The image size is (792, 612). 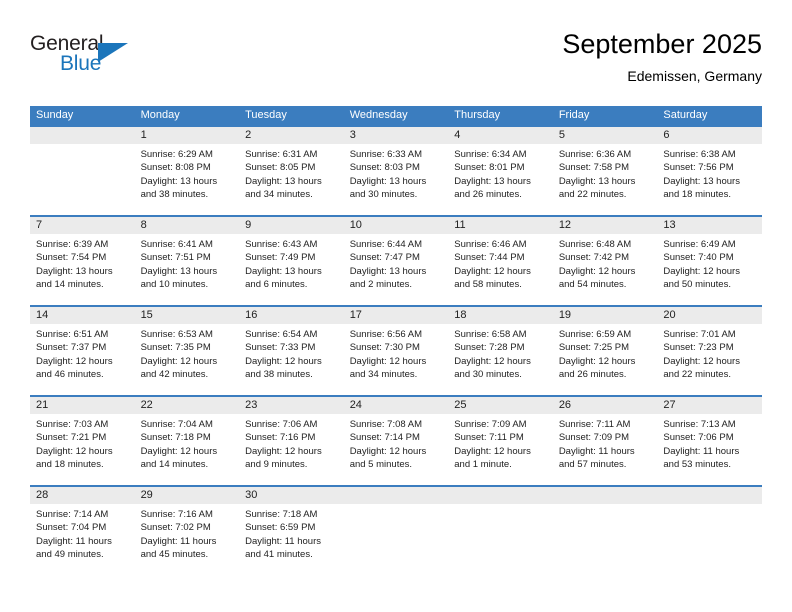 I want to click on day-number: 14, so click(x=82, y=315).